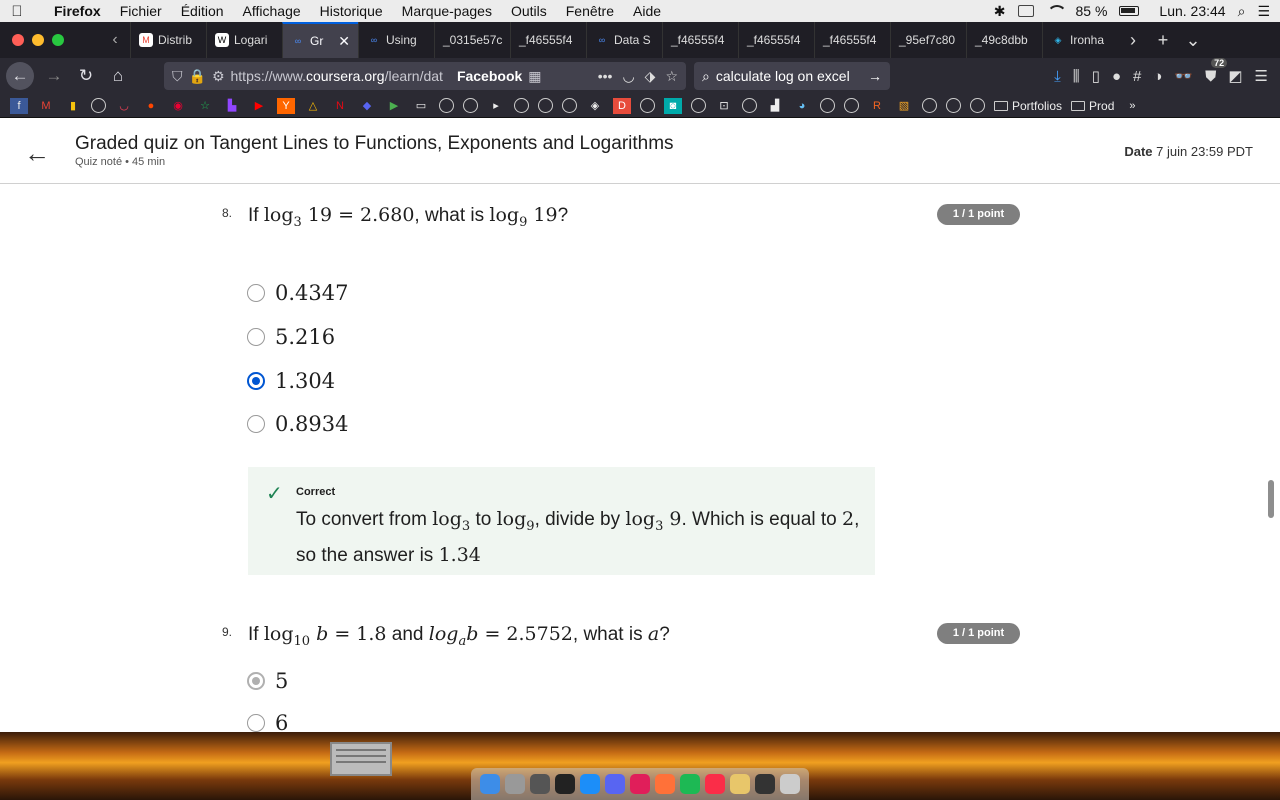 The width and height of the screenshot is (1280, 800). What do you see at coordinates (115, 40) in the screenshot?
I see `tab-scroll-left-icon: ‹` at bounding box center [115, 40].